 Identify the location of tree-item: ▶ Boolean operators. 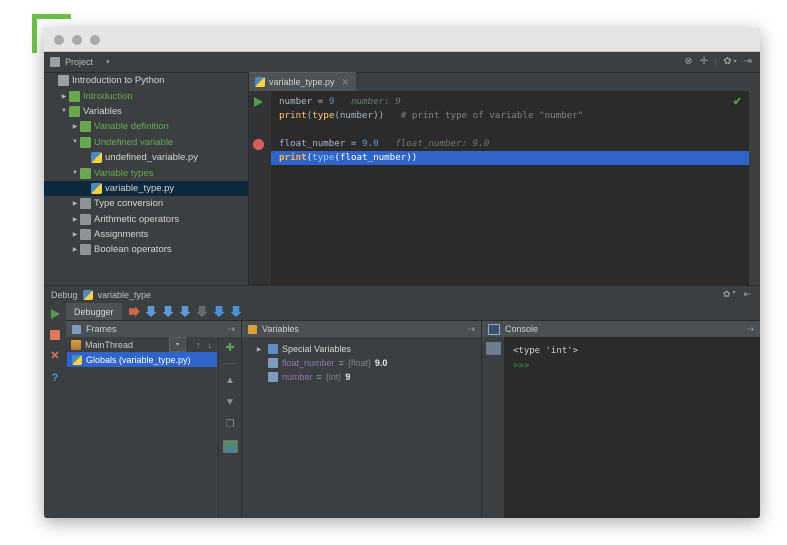
(146, 249).